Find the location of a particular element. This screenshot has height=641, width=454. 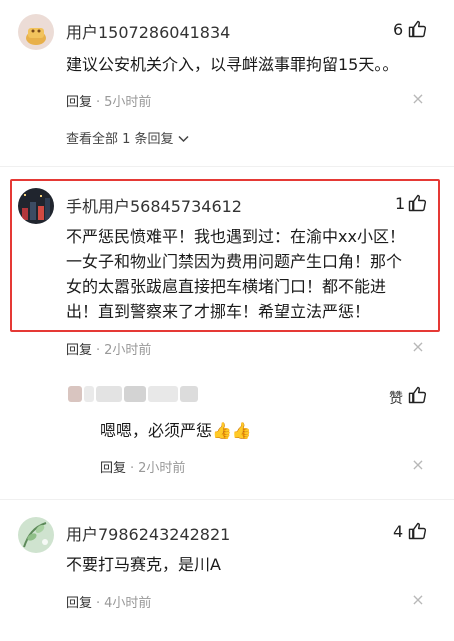

comment-meta: 回复 · 4小时前 is located at coordinates (108, 601).